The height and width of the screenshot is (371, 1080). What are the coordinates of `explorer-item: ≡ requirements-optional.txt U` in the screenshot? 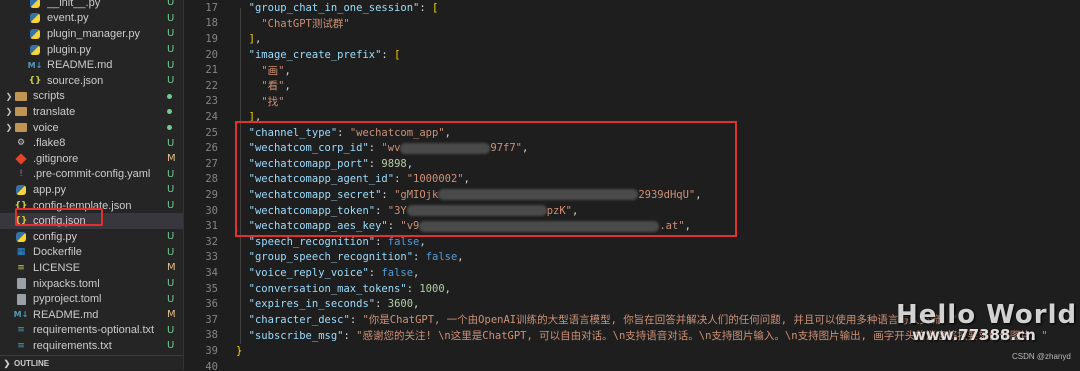 It's located at (91, 331).